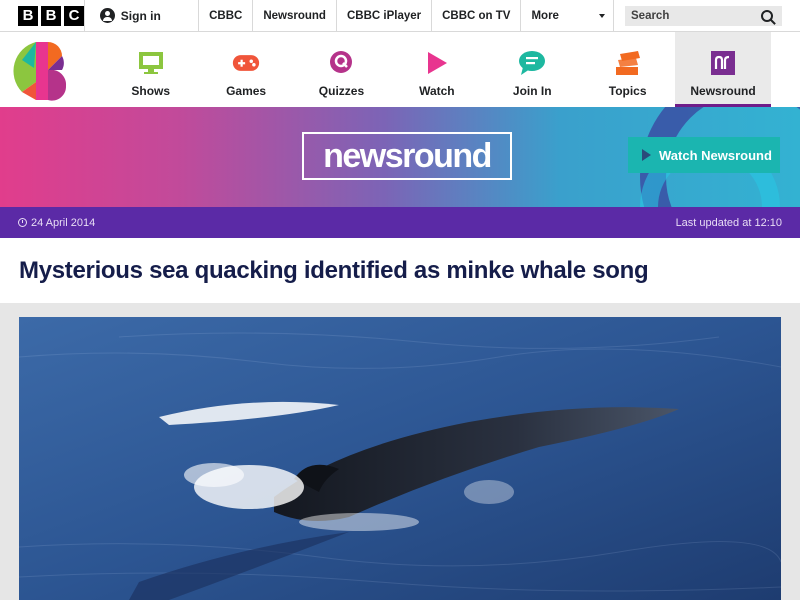 The height and width of the screenshot is (600, 800). I want to click on user-icon, so click(107, 15).